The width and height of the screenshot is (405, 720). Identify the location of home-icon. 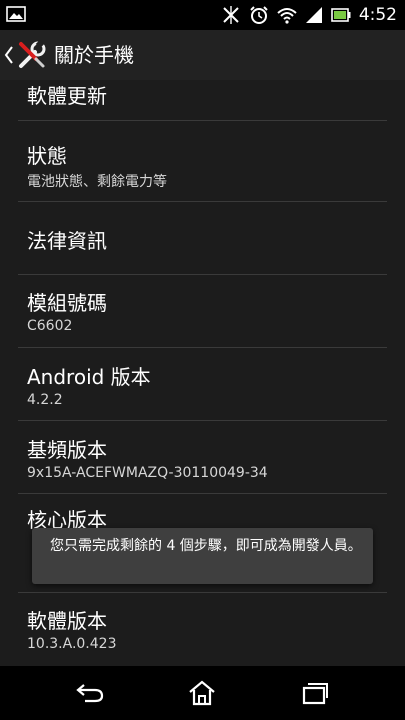
(202, 693).